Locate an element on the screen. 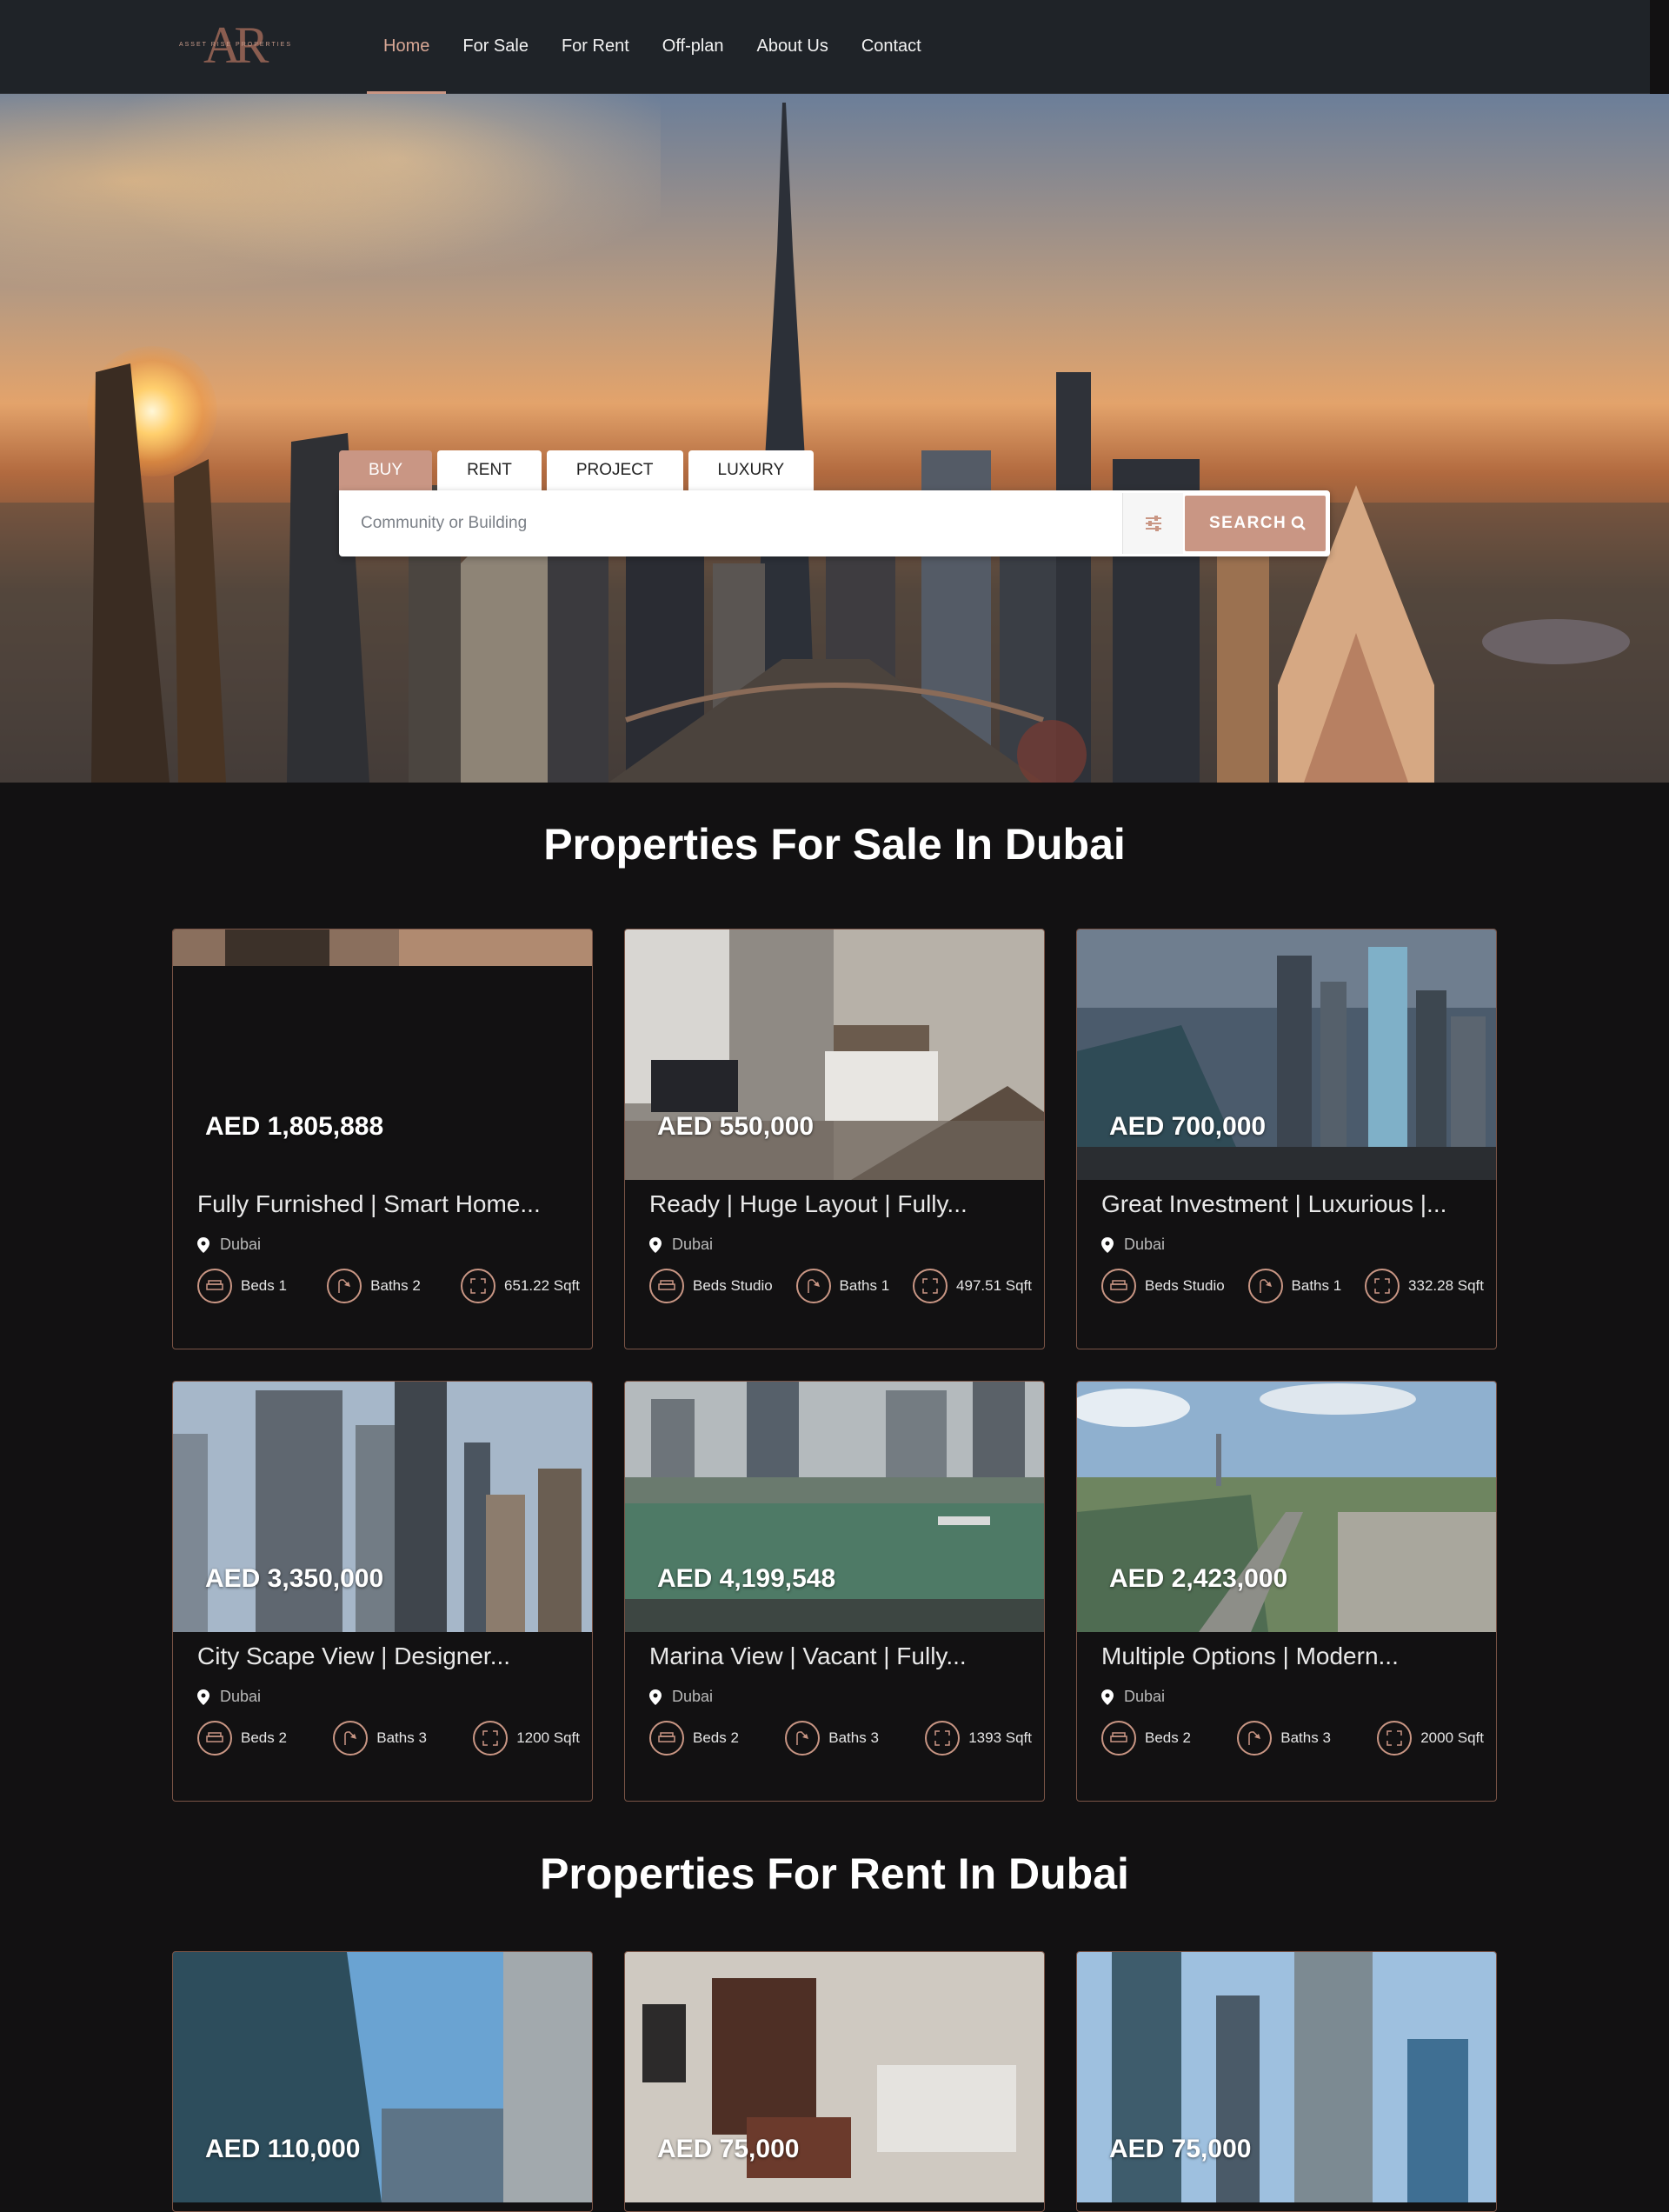 The width and height of the screenshot is (1669, 2212). property-price: AED 1,805,888 is located at coordinates (294, 1126).